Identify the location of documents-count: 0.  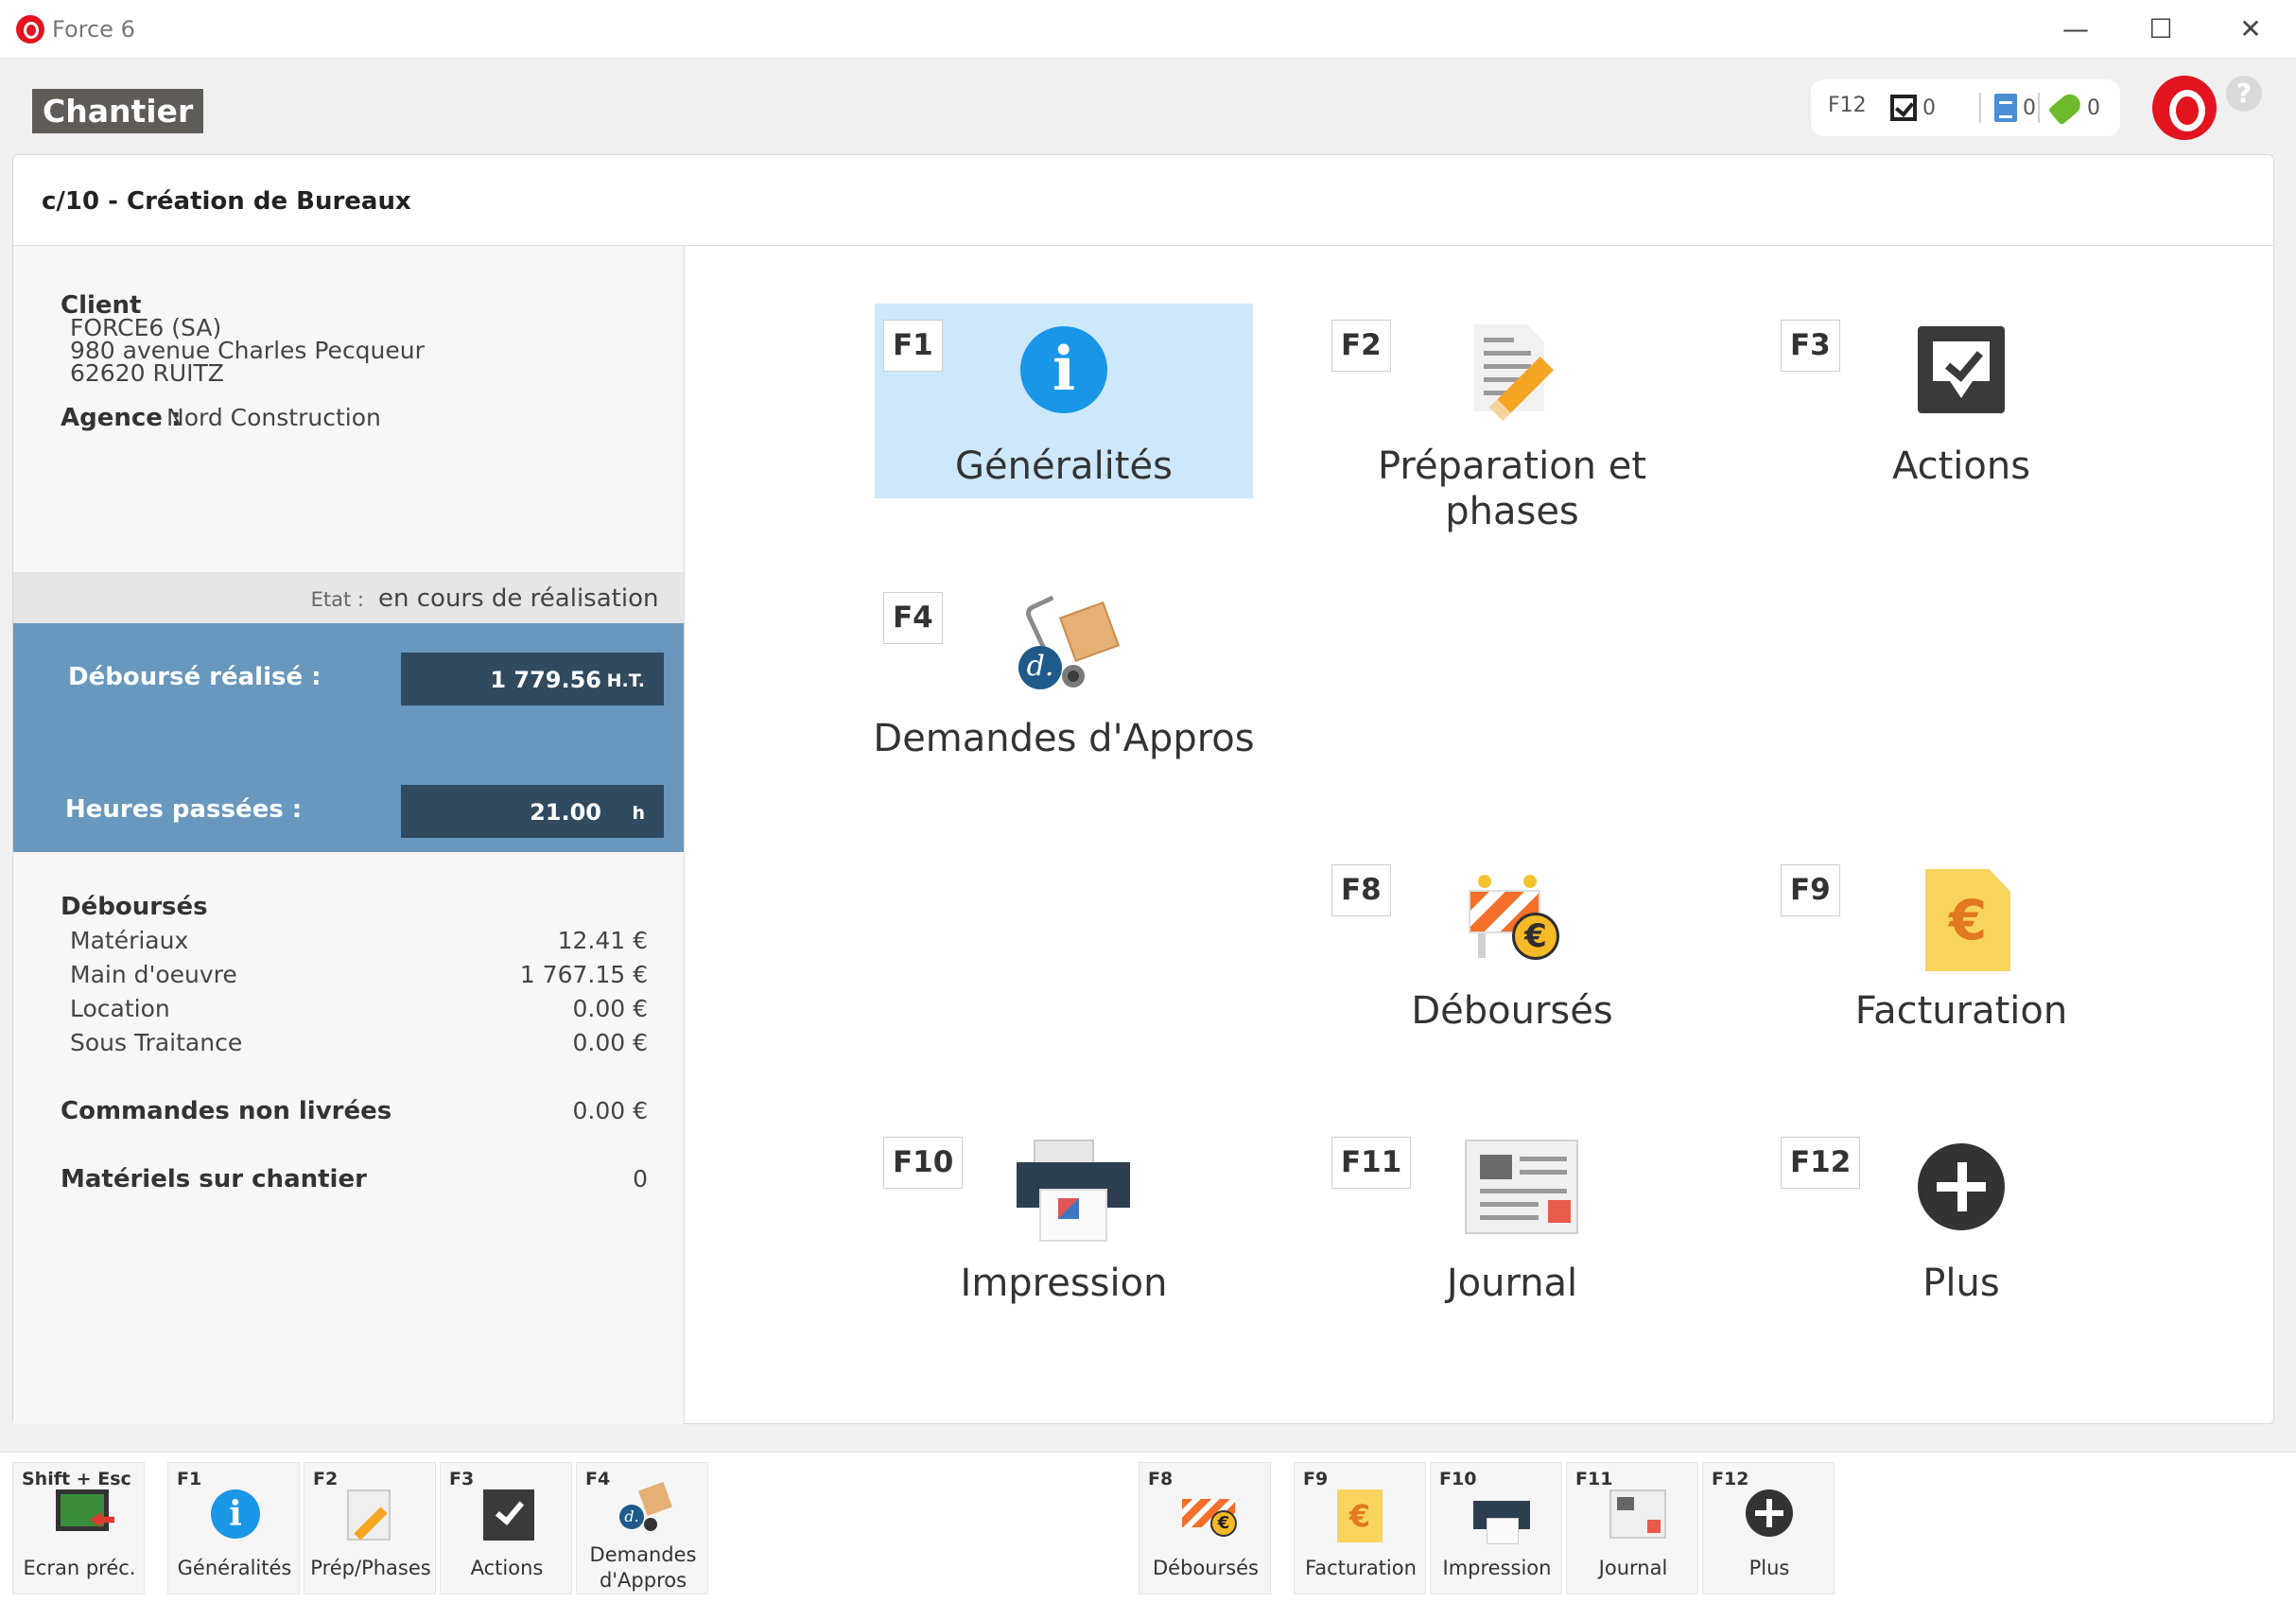
(2030, 108).